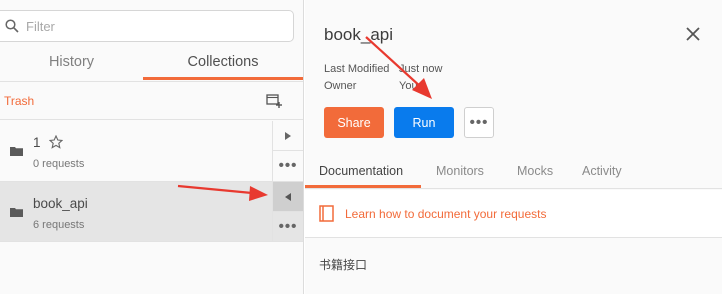 The image size is (722, 294). I want to click on tab-documentation: Documentation, so click(361, 171).